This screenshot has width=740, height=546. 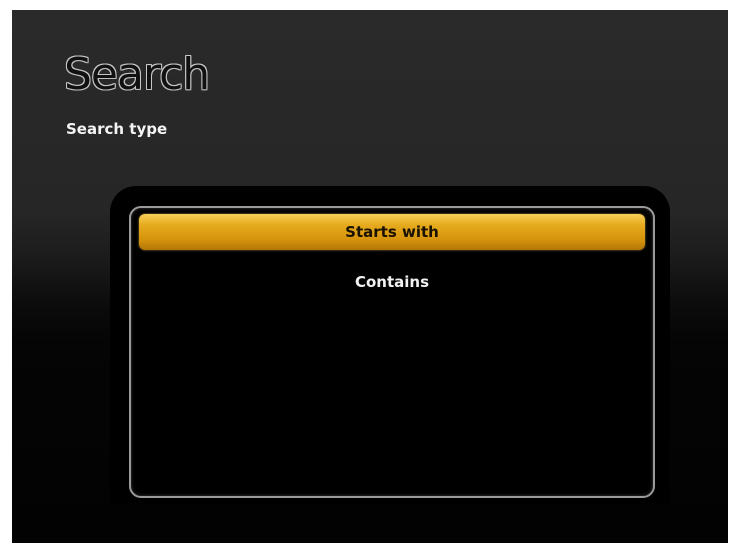 I want to click on menu-option-starts-with: Starts with, so click(x=392, y=232).